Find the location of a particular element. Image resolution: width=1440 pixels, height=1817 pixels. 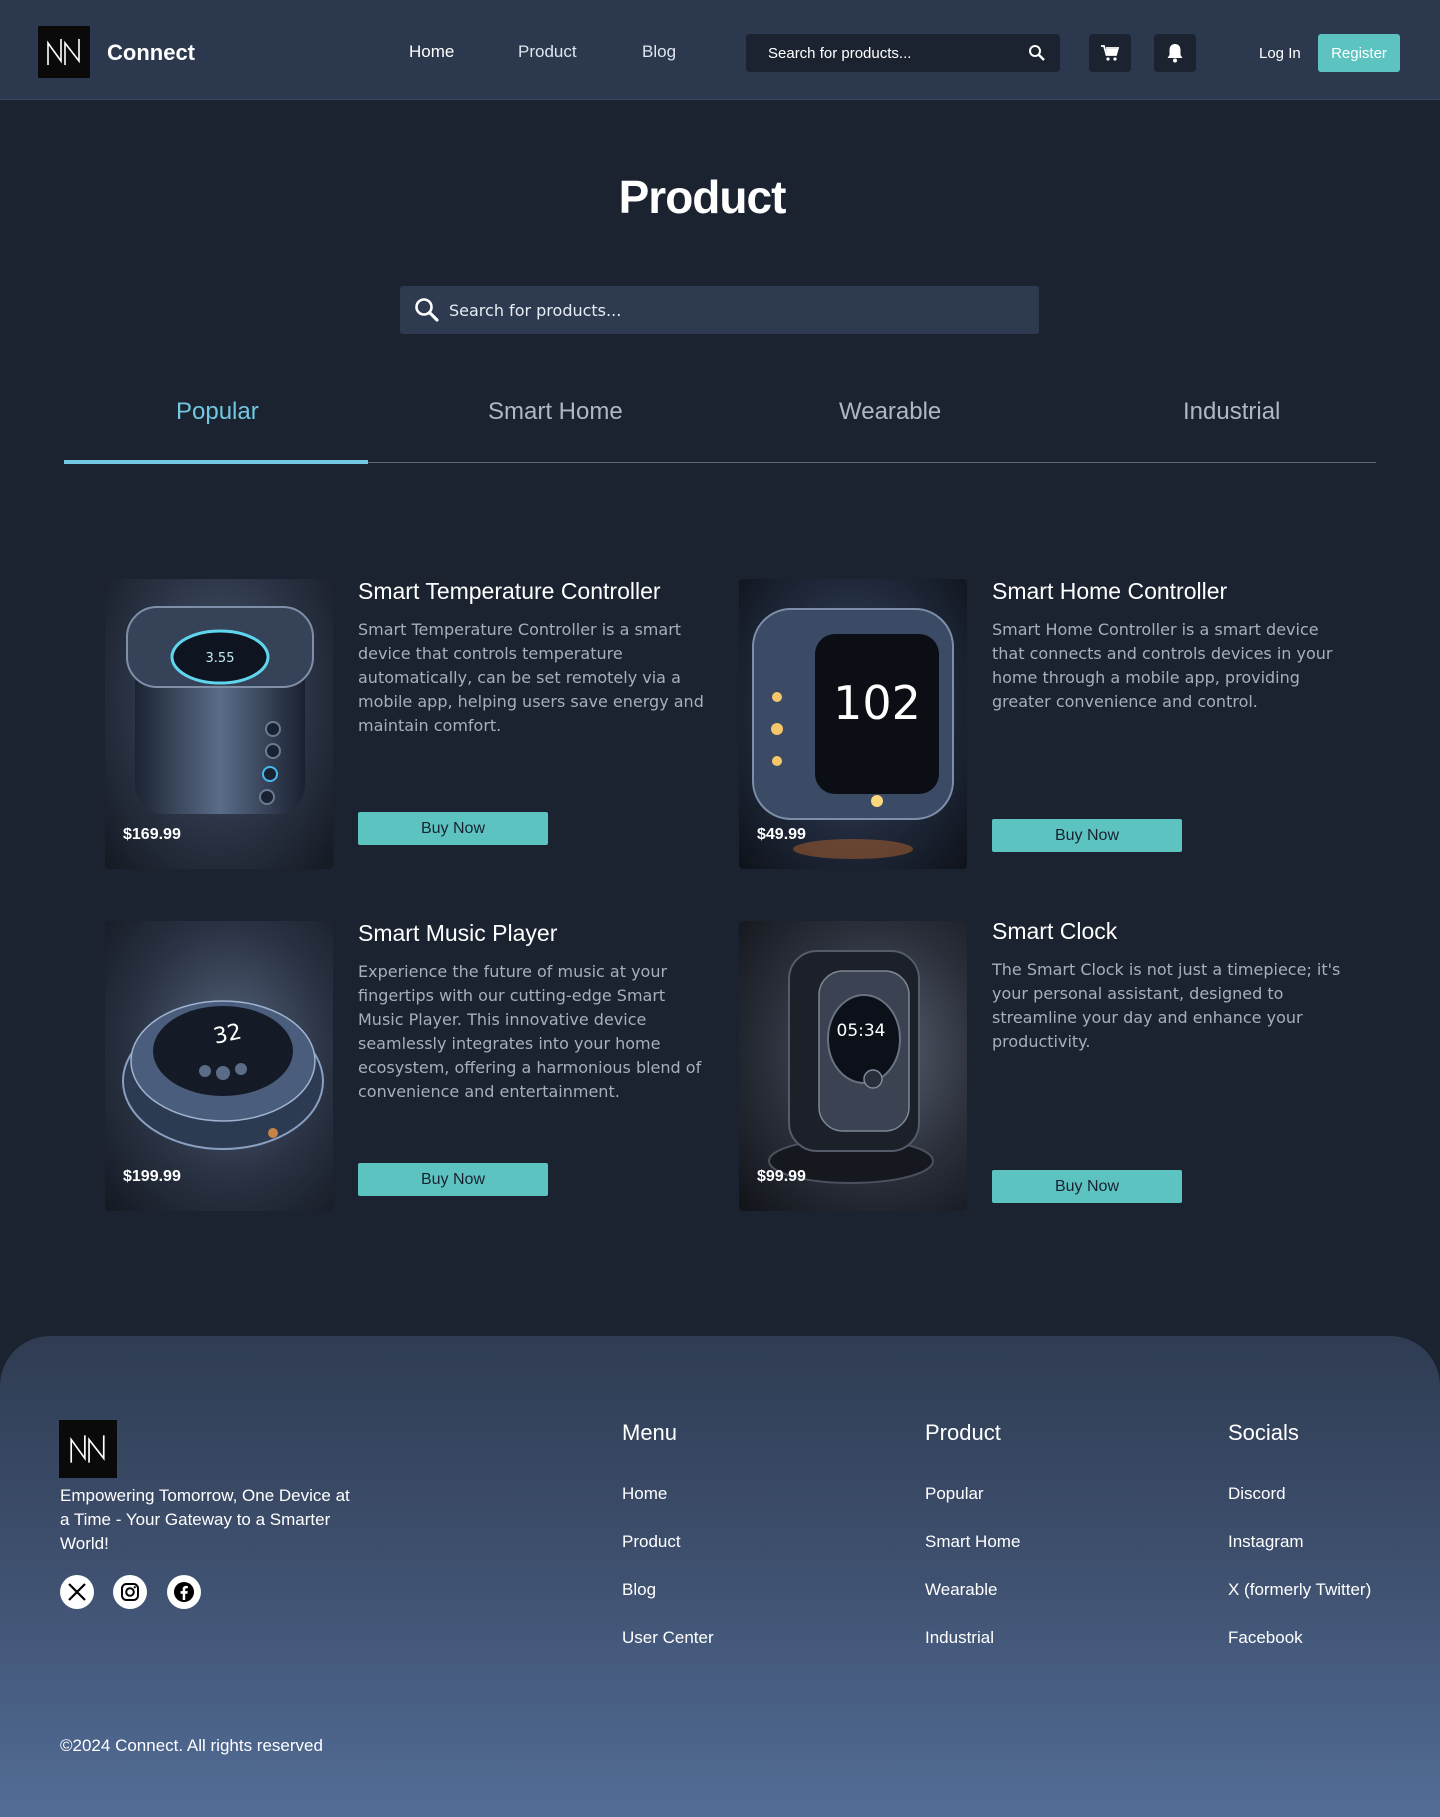

product-image: 102 $49.99 is located at coordinates (853, 724).